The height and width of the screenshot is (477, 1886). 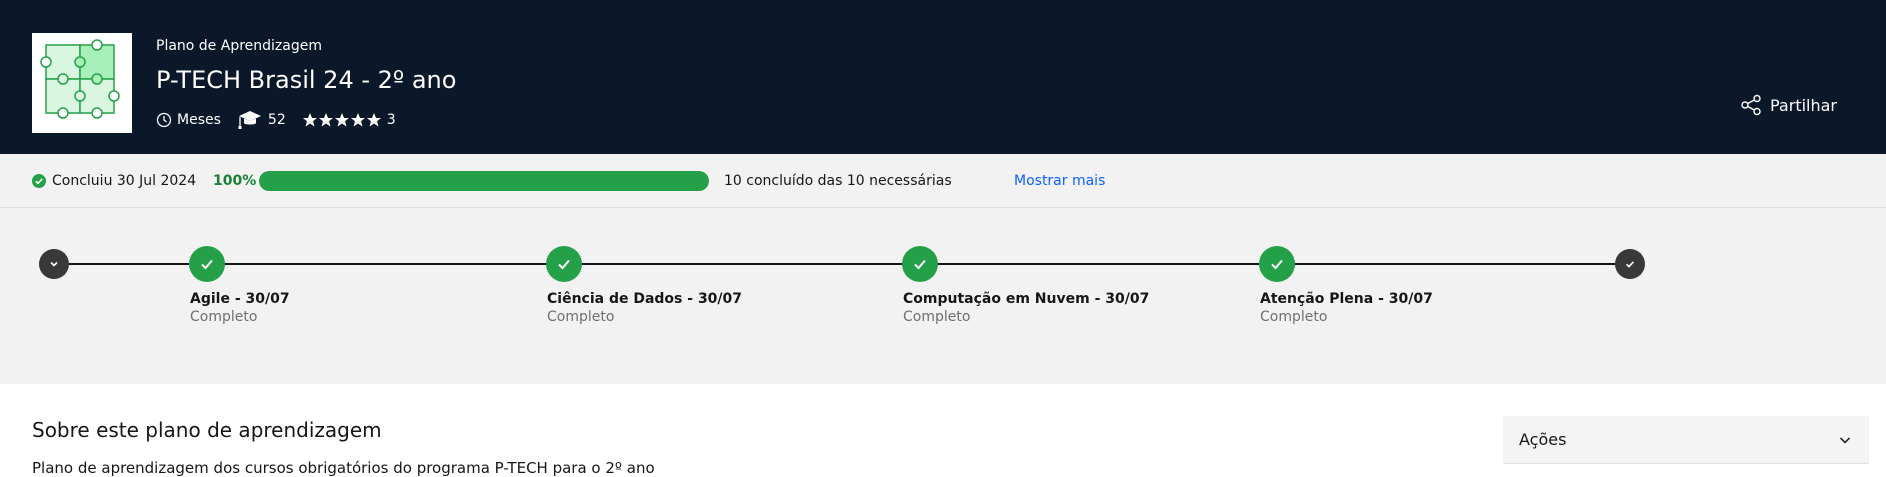 What do you see at coordinates (1026, 299) in the screenshot?
I see `step-name: Computação em Nuvem - 30/07` at bounding box center [1026, 299].